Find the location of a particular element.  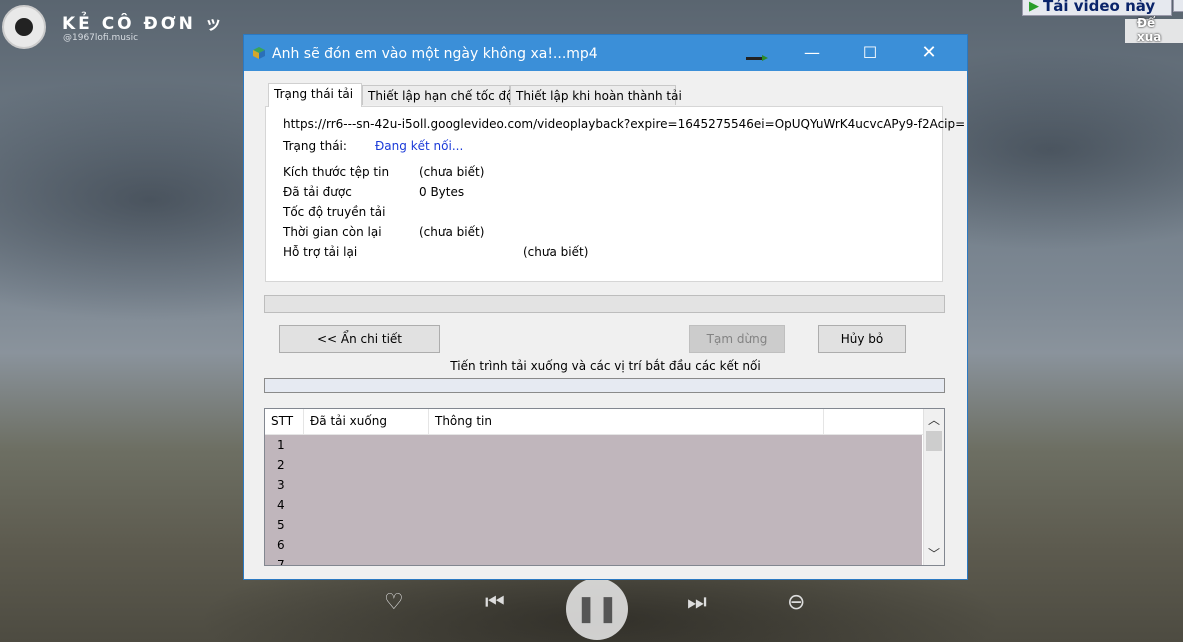

file-size-label: Kích thước tệp tin is located at coordinates (336, 172).